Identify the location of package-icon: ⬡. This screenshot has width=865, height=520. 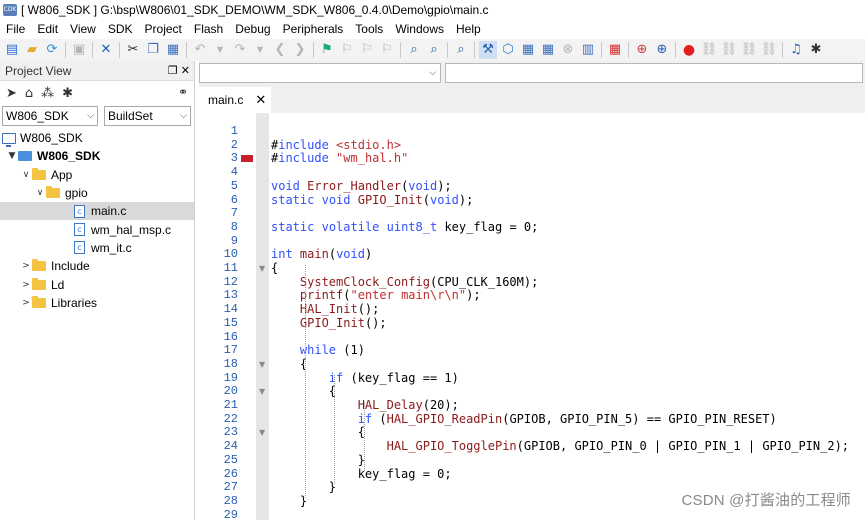
(508, 50).